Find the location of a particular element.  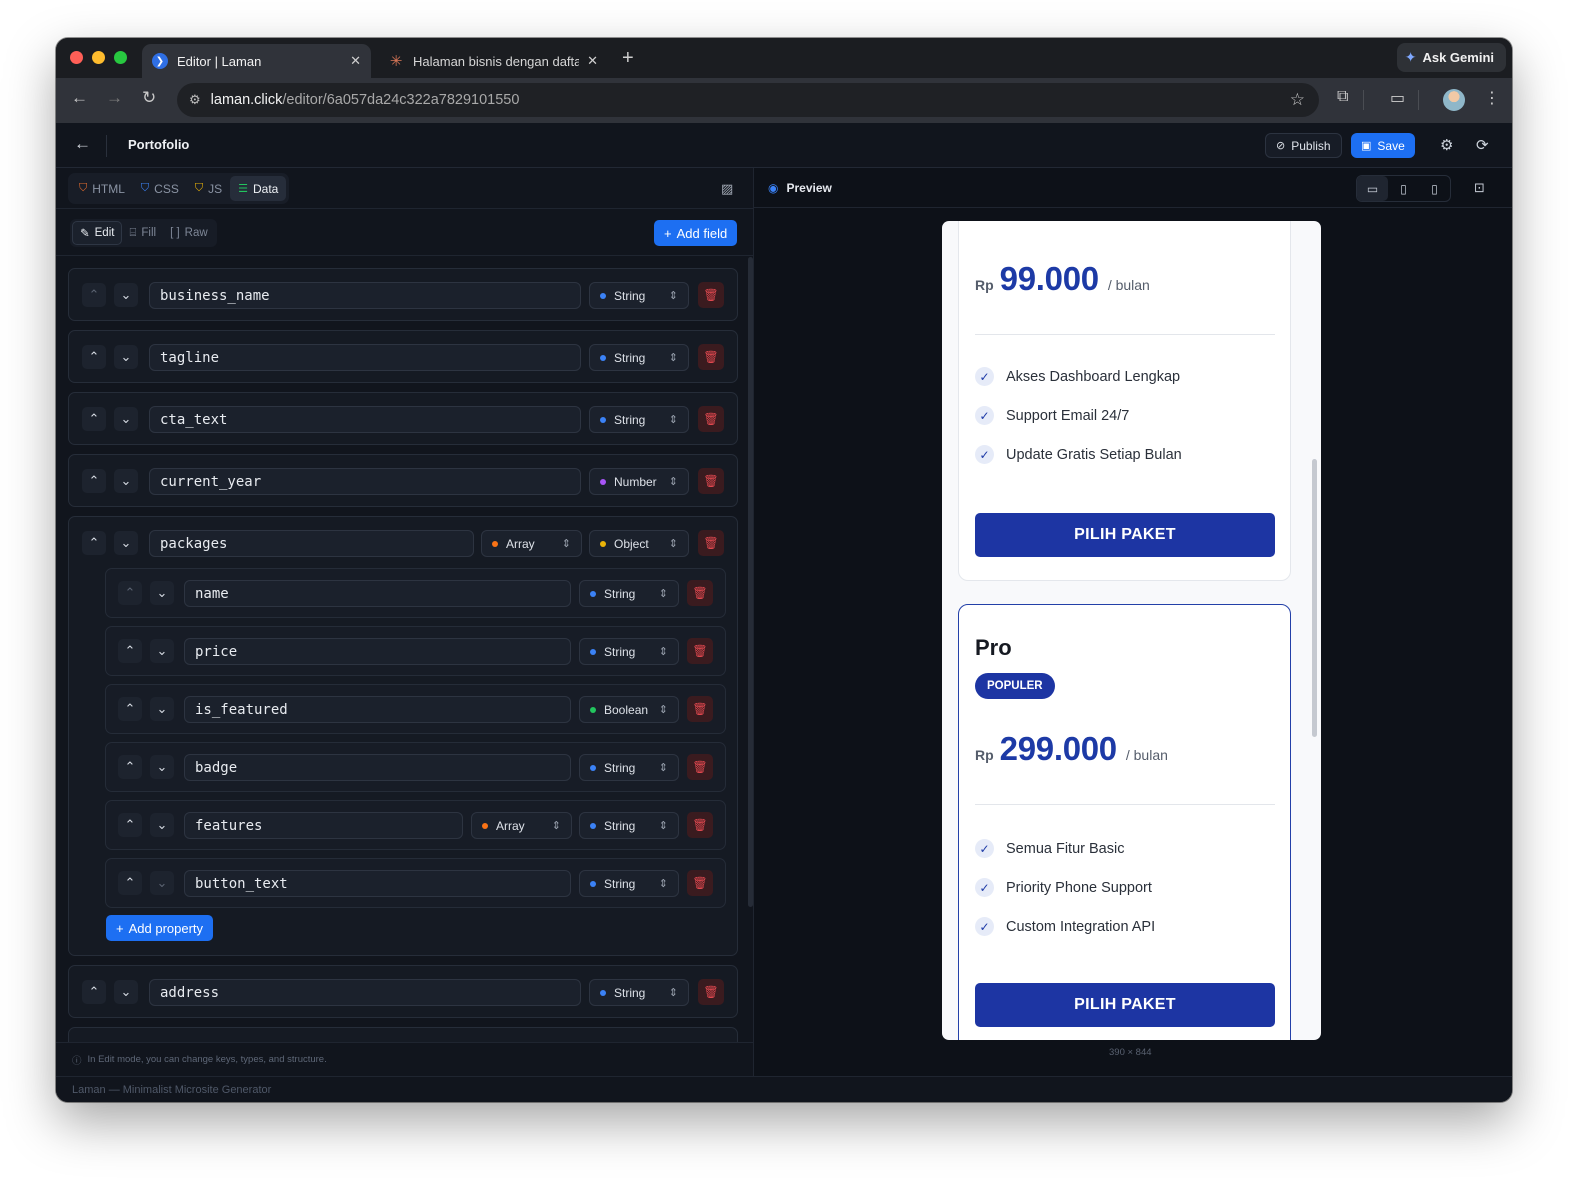

mode-edit: ✎ Edit is located at coordinates (97, 233).